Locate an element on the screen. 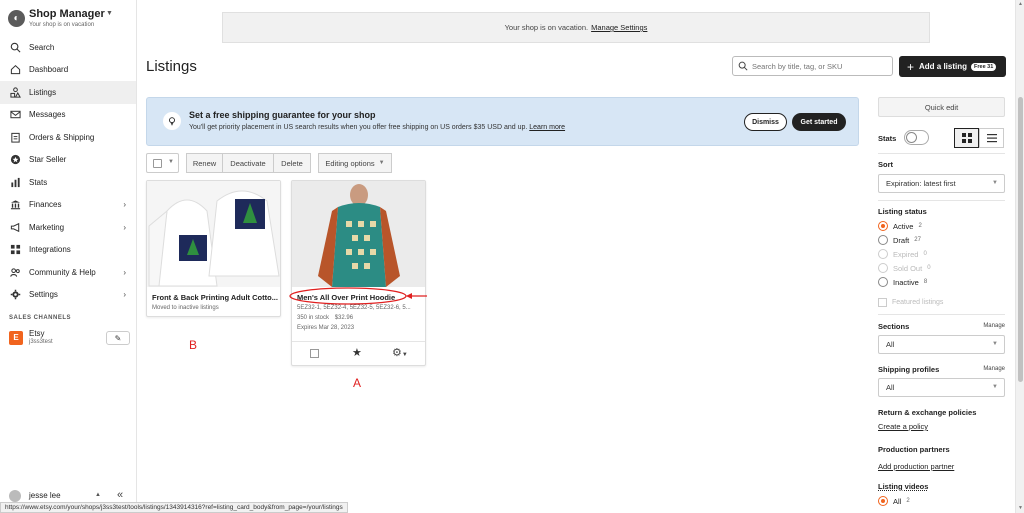 This screenshot has height=513, width=1024. shipping-select: All ▼ is located at coordinates (941, 387).